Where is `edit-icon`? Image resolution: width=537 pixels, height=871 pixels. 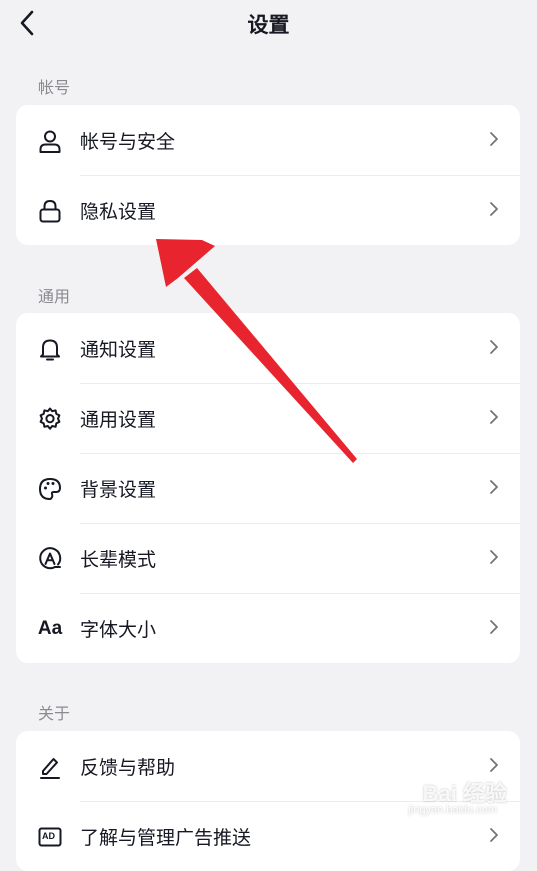 edit-icon is located at coordinates (50, 767).